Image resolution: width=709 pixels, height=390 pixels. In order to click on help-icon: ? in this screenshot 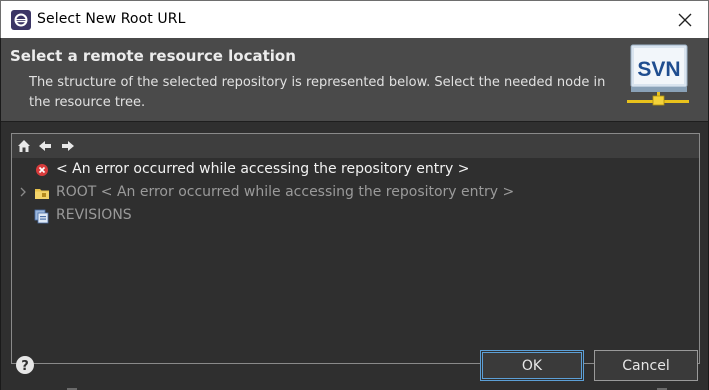, I will do `click(25, 365)`.